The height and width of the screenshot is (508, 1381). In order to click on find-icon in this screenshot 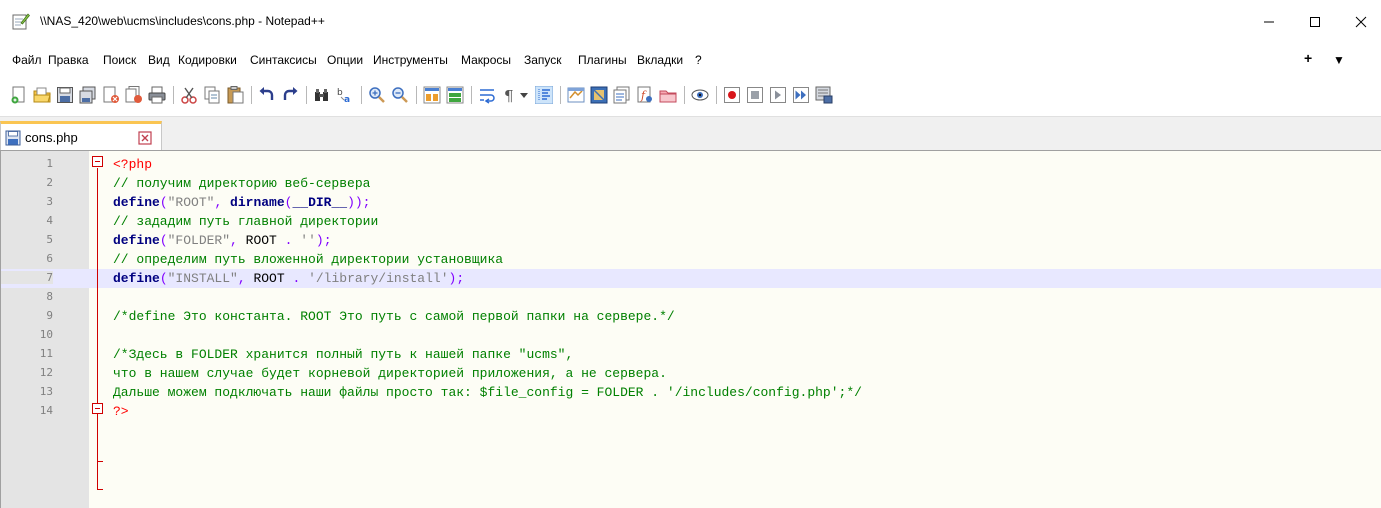, I will do `click(322, 95)`.